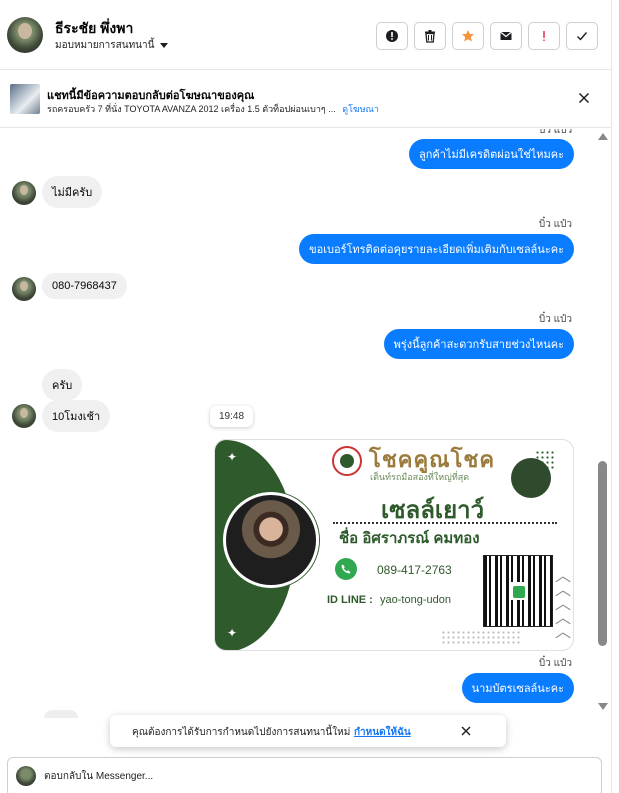 Image resolution: width=619 pixels, height=793 pixels. Describe the element at coordinates (603, 136) in the screenshot. I see `scroll-up-arrow` at that location.